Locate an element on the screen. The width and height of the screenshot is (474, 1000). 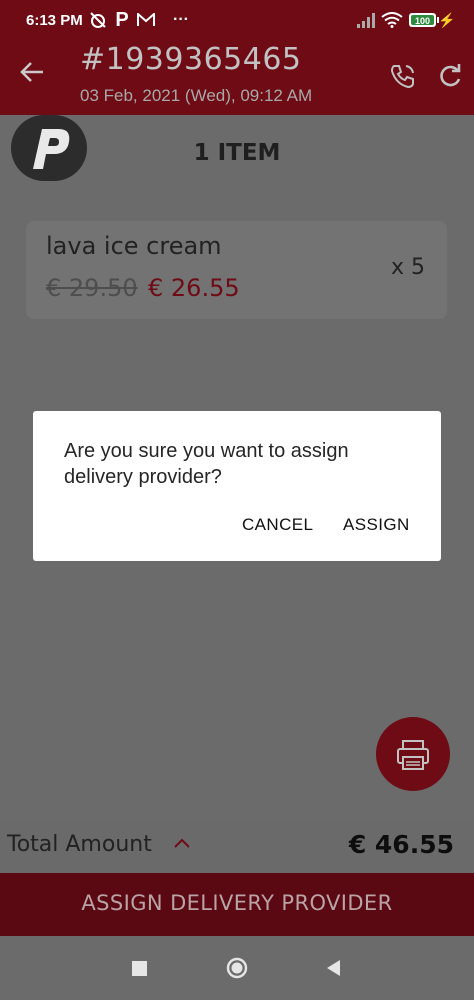
more-dots-icon: ··· is located at coordinates (181, 19).